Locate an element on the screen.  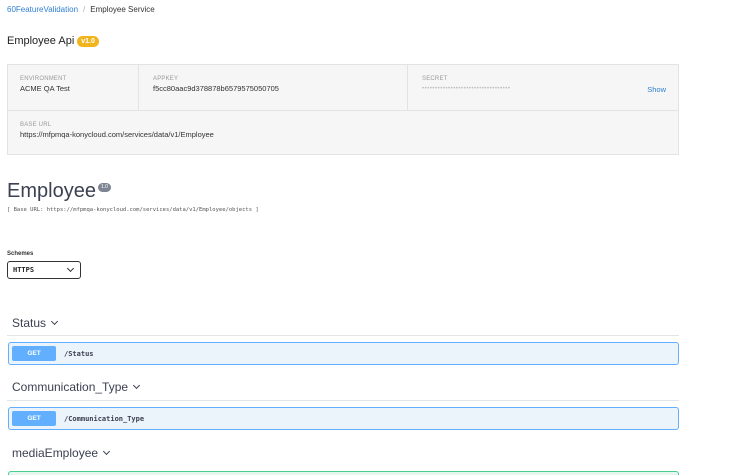
endpoint-path: /Status is located at coordinates (79, 353).